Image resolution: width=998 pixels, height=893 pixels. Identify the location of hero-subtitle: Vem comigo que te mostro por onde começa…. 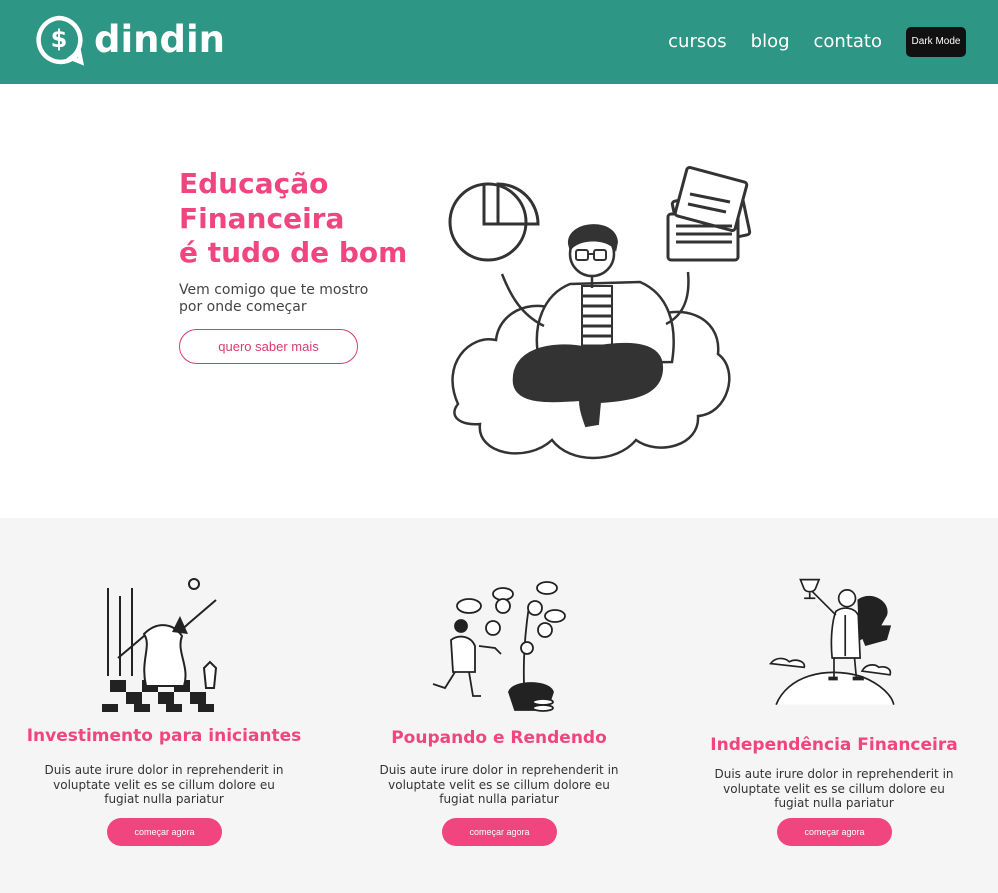
(274, 298).